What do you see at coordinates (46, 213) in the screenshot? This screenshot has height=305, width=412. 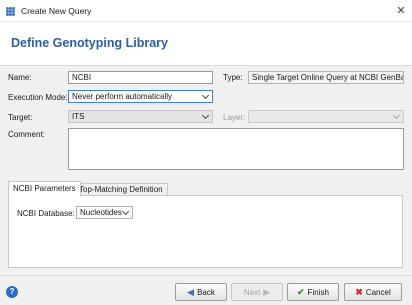 I see `ncbi-database-label: NCBI Database:` at bounding box center [46, 213].